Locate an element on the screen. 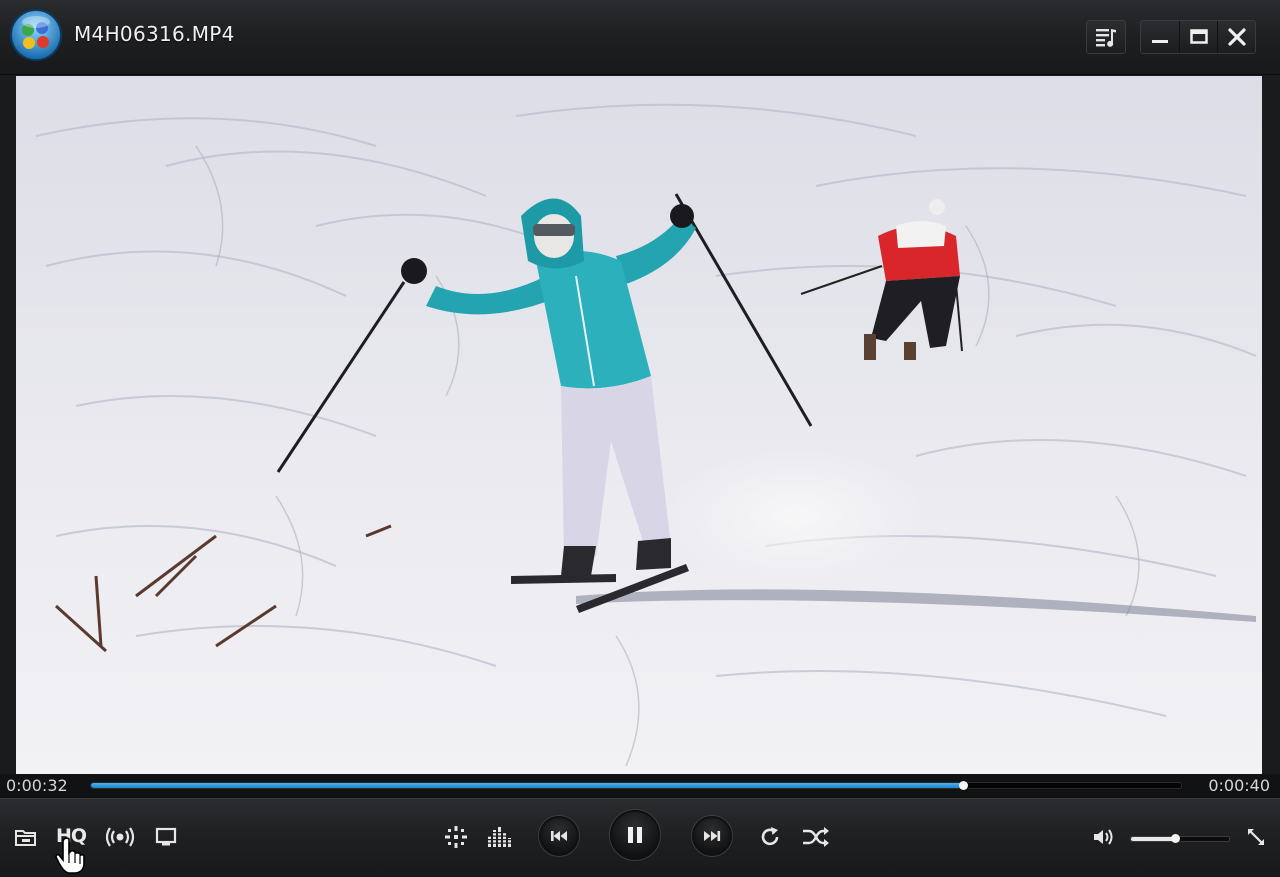  screen-icon is located at coordinates (166, 837).